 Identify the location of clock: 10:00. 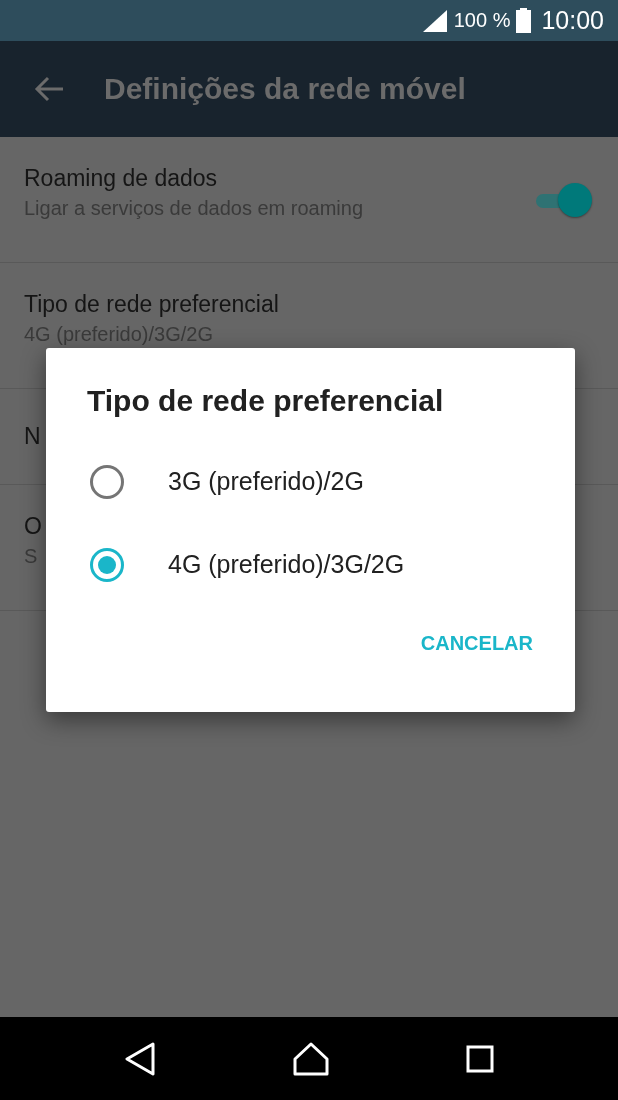
(572, 20).